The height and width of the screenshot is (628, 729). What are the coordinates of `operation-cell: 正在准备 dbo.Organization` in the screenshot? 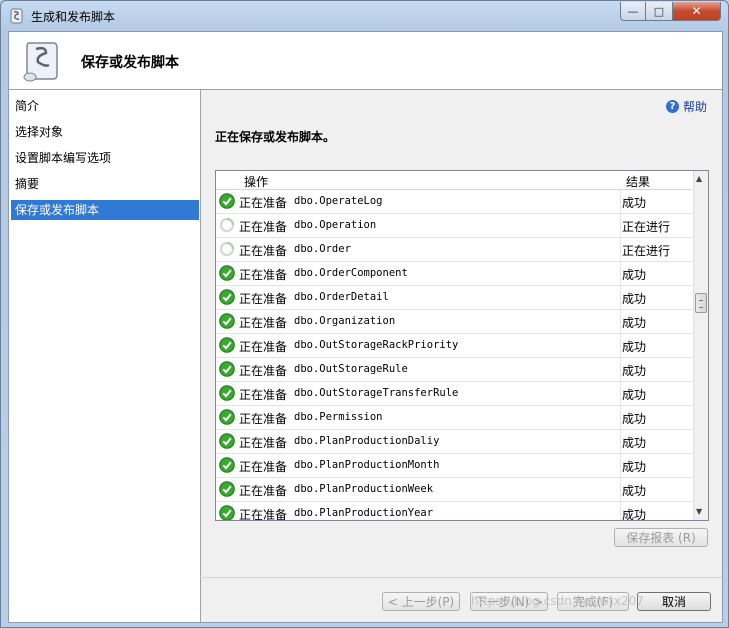 It's located at (418, 321).